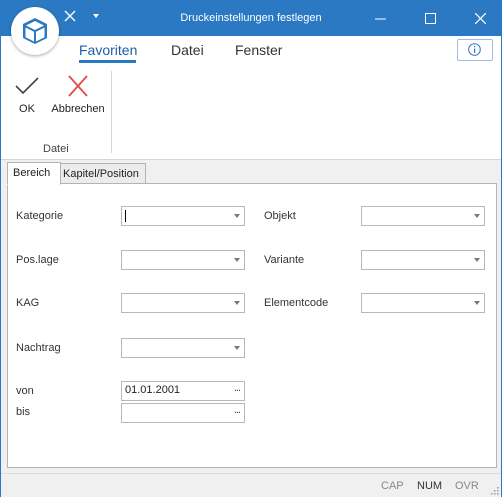 Image resolution: width=502 pixels, height=497 pixels. I want to click on nachtrag-label: Nachtrag, so click(38, 348).